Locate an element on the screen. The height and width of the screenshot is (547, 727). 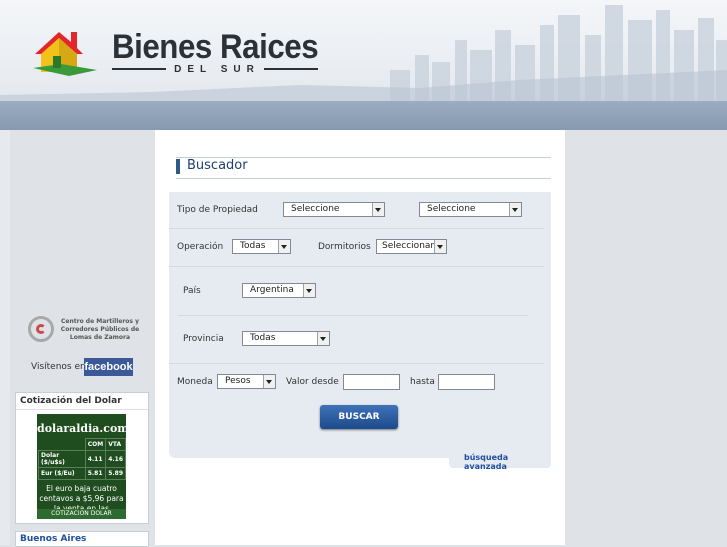
brand-subtitle-text: DEL SUR is located at coordinates (217, 69).